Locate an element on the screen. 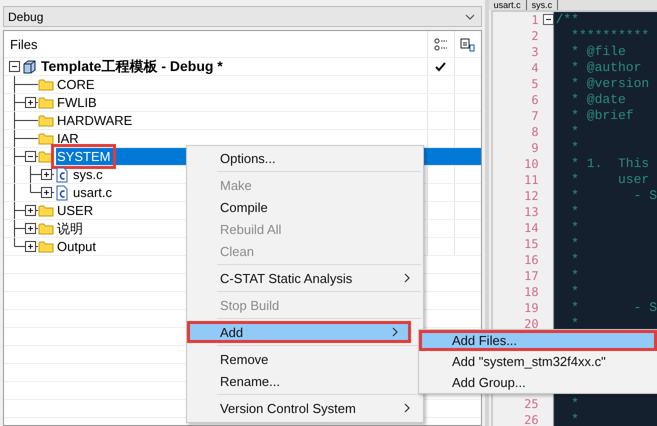 The image size is (657, 426). menu-item: Add "system_stm32f4xx.c" is located at coordinates (538, 361).